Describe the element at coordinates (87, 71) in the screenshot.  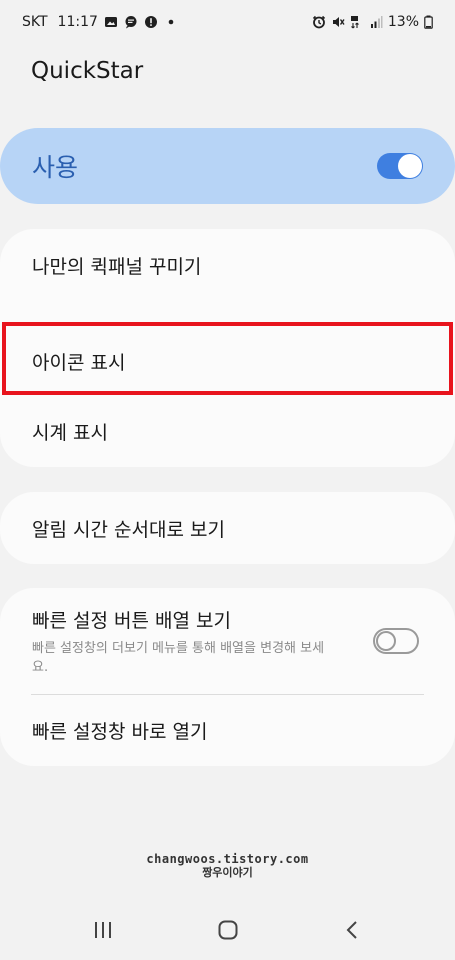
I see `page-title: QuickStar` at that location.